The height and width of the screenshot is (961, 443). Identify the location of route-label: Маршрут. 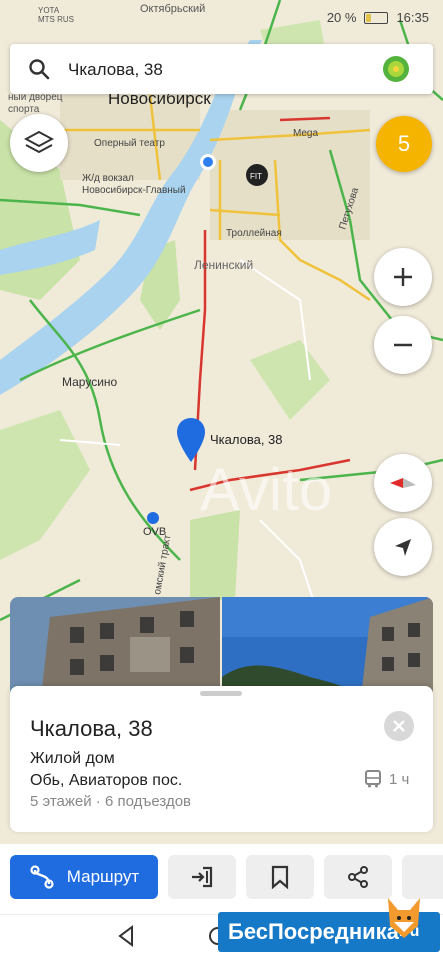
(103, 876).